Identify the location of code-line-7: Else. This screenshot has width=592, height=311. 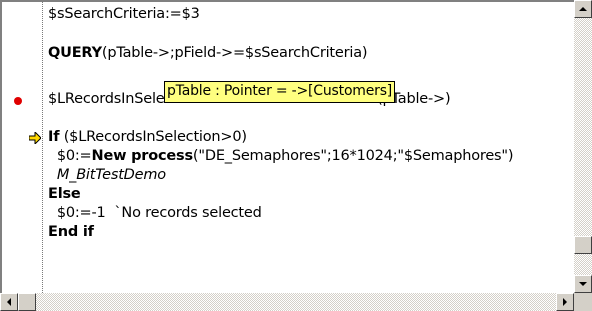
(64, 194).